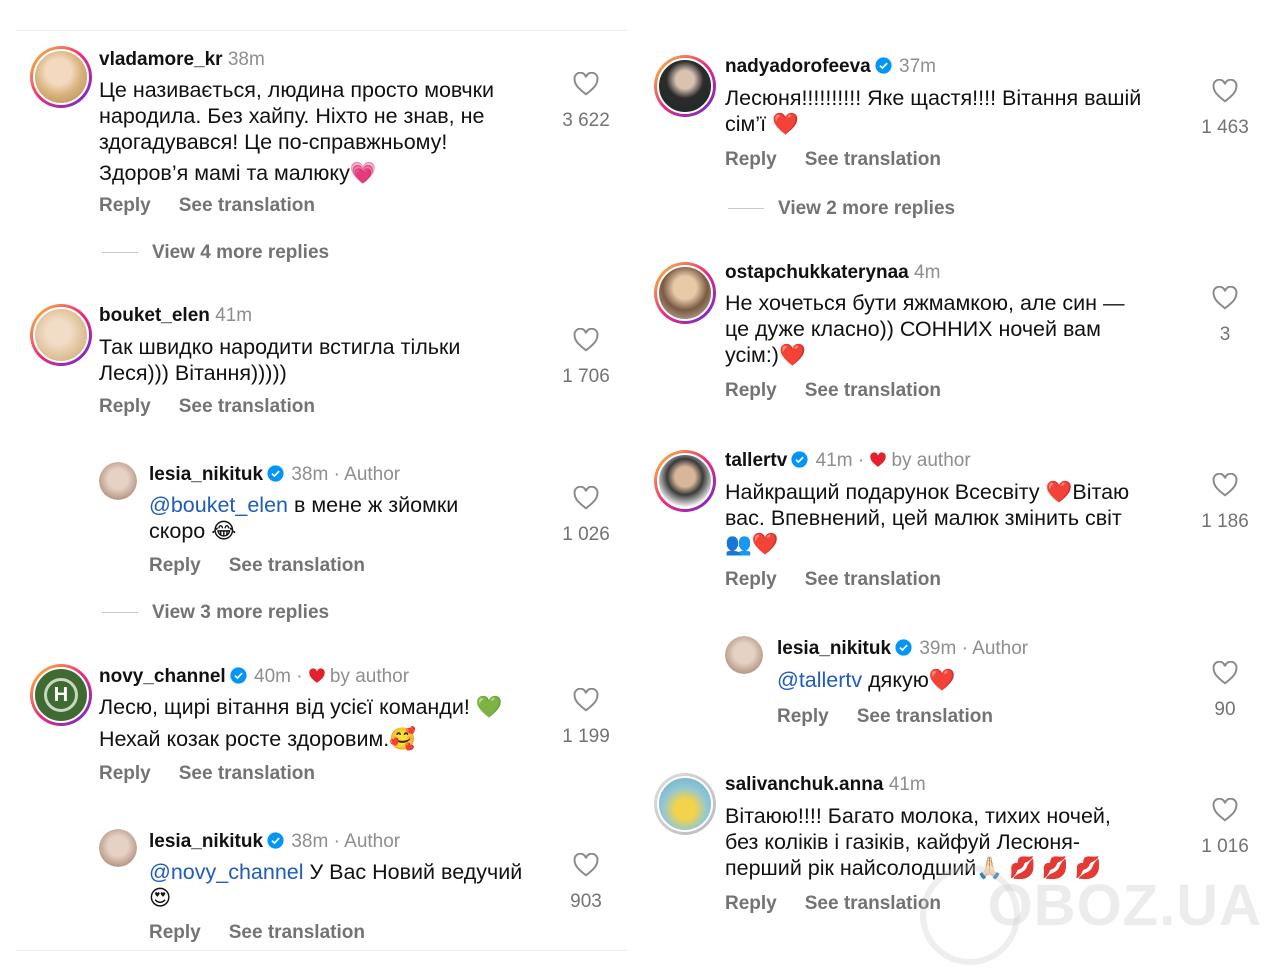  Describe the element at coordinates (762, 124) in the screenshot. I see `text-line: сім’ї ❤️` at that location.